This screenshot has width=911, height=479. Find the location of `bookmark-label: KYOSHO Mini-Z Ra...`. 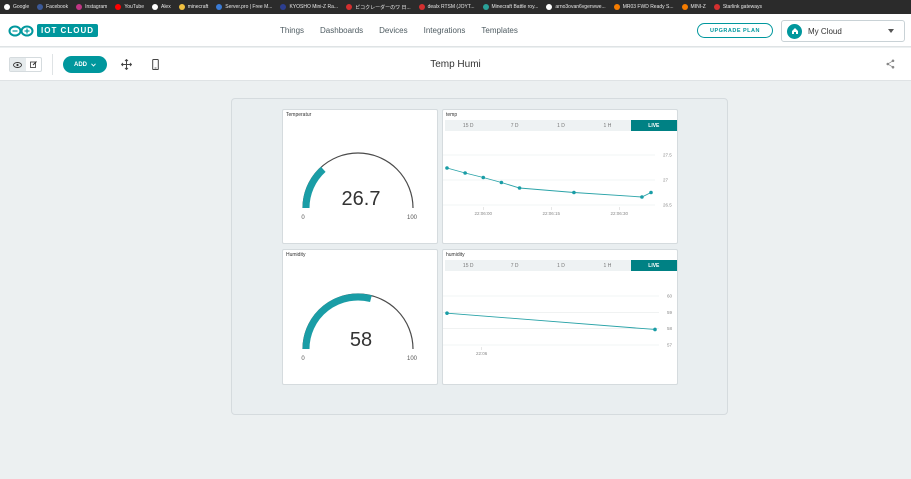

bookmark-label: KYOSHO Mini-Z Ra... is located at coordinates (314, 7).